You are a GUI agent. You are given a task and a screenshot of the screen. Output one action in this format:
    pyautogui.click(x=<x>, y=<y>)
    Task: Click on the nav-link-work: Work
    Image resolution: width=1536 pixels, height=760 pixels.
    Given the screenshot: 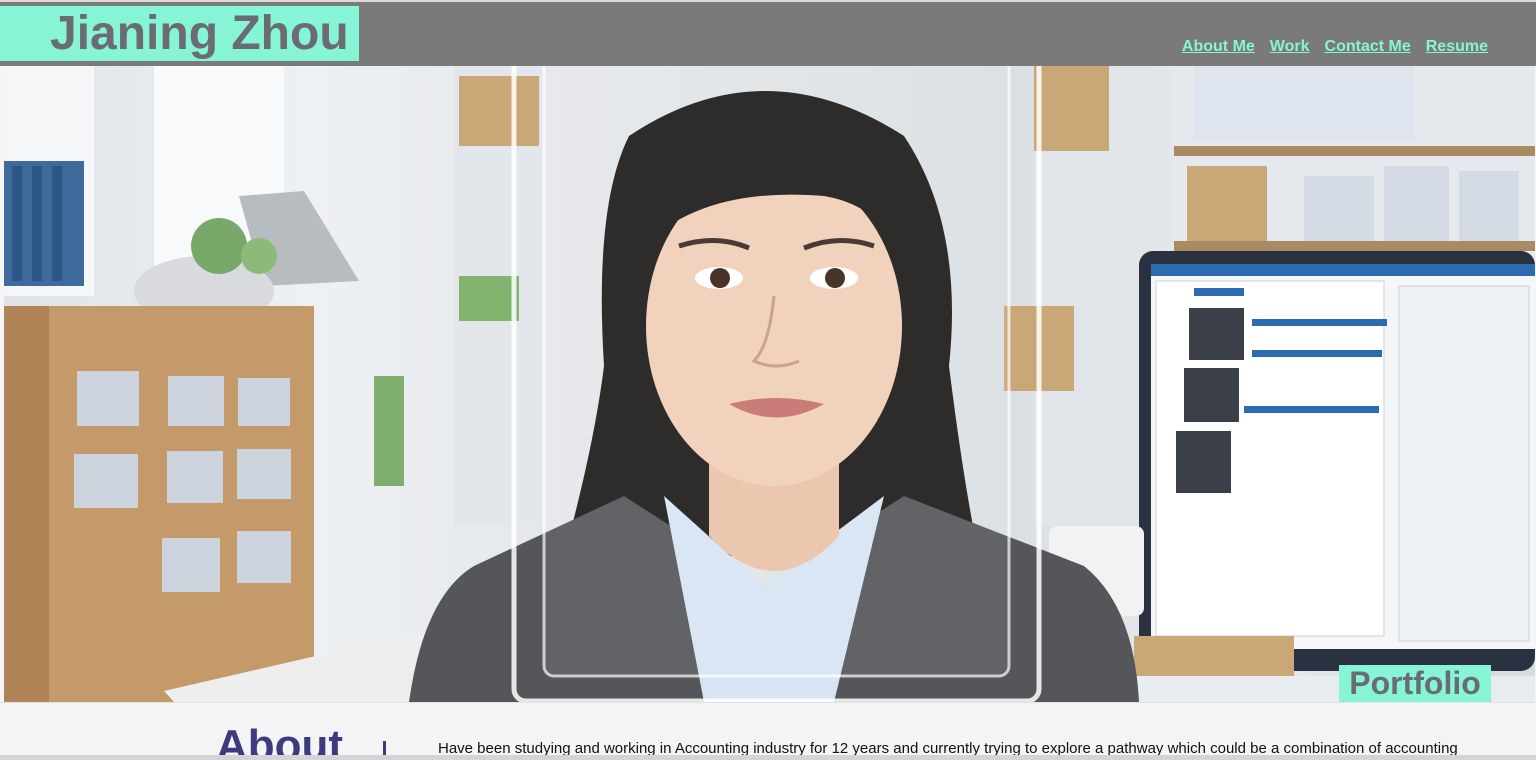 What is the action you would take?
    pyautogui.click(x=1290, y=47)
    